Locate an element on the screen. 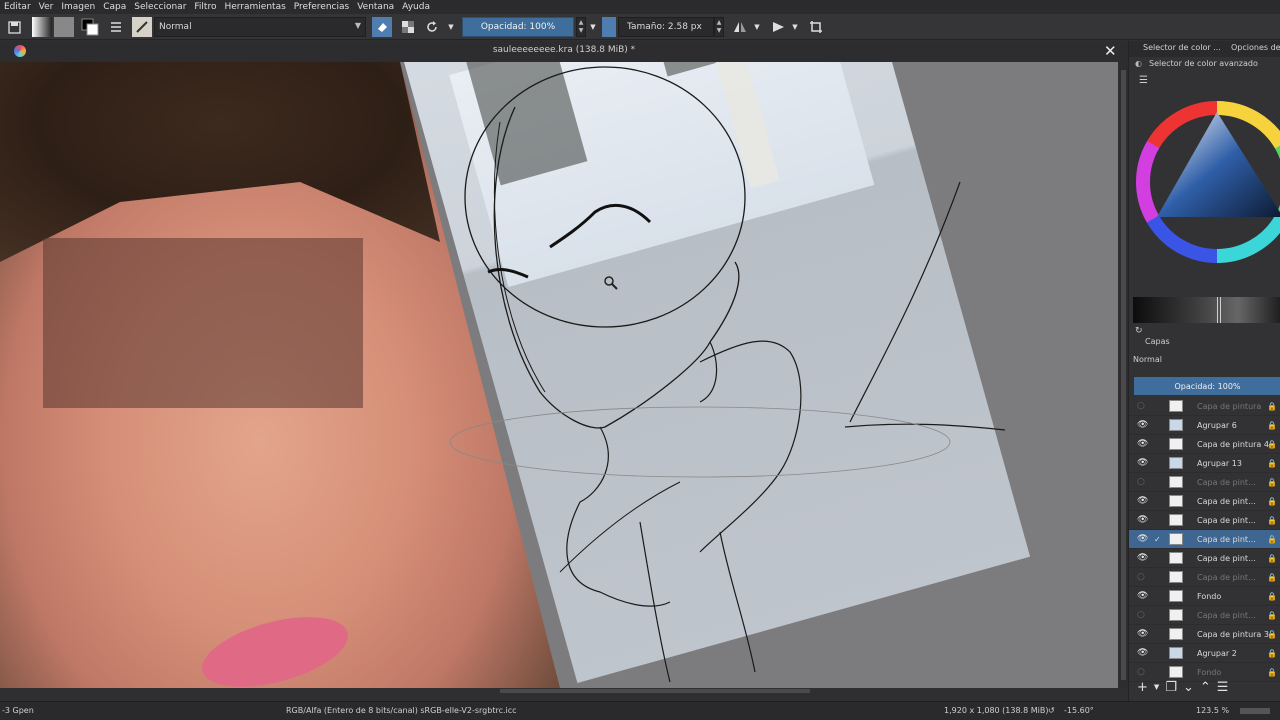 Image resolution: width=1280 pixels, height=720 pixels. menu-ventana: Ventana is located at coordinates (375, 7).